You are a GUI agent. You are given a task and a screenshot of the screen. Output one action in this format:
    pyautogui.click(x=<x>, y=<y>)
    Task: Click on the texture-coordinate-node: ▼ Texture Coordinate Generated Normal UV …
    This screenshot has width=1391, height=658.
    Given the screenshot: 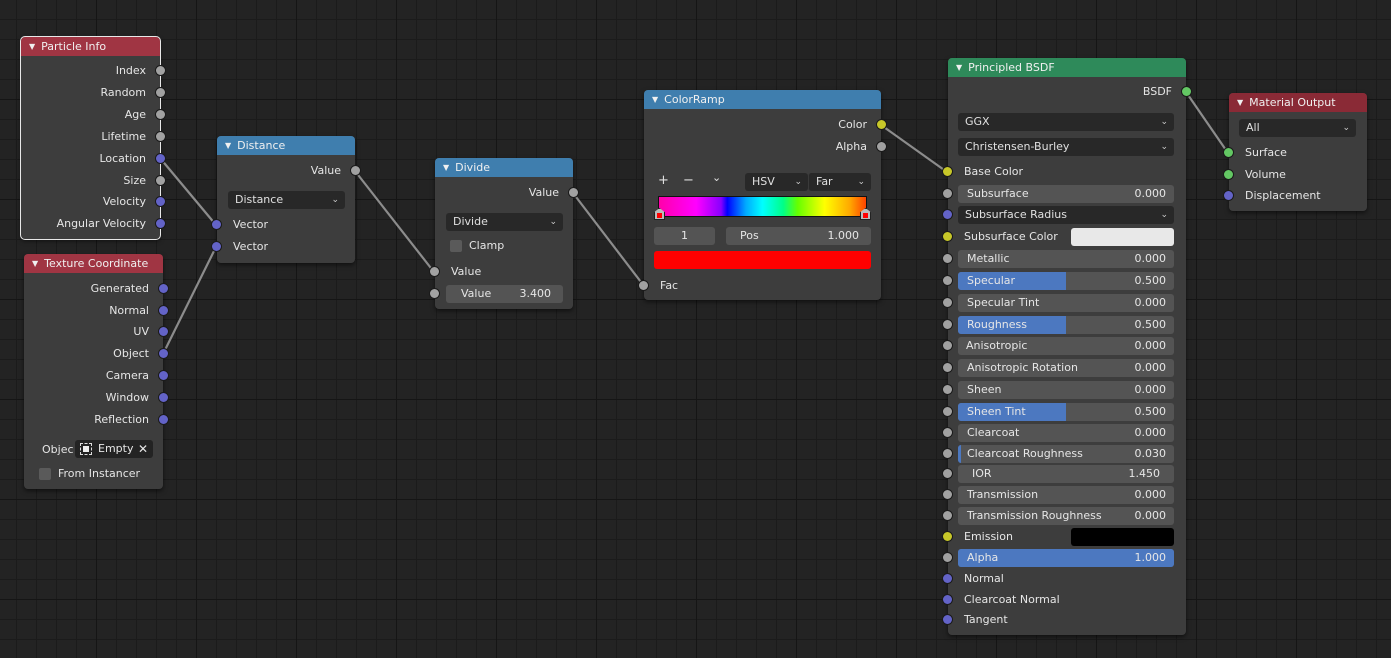 What is the action you would take?
    pyautogui.click(x=96, y=371)
    